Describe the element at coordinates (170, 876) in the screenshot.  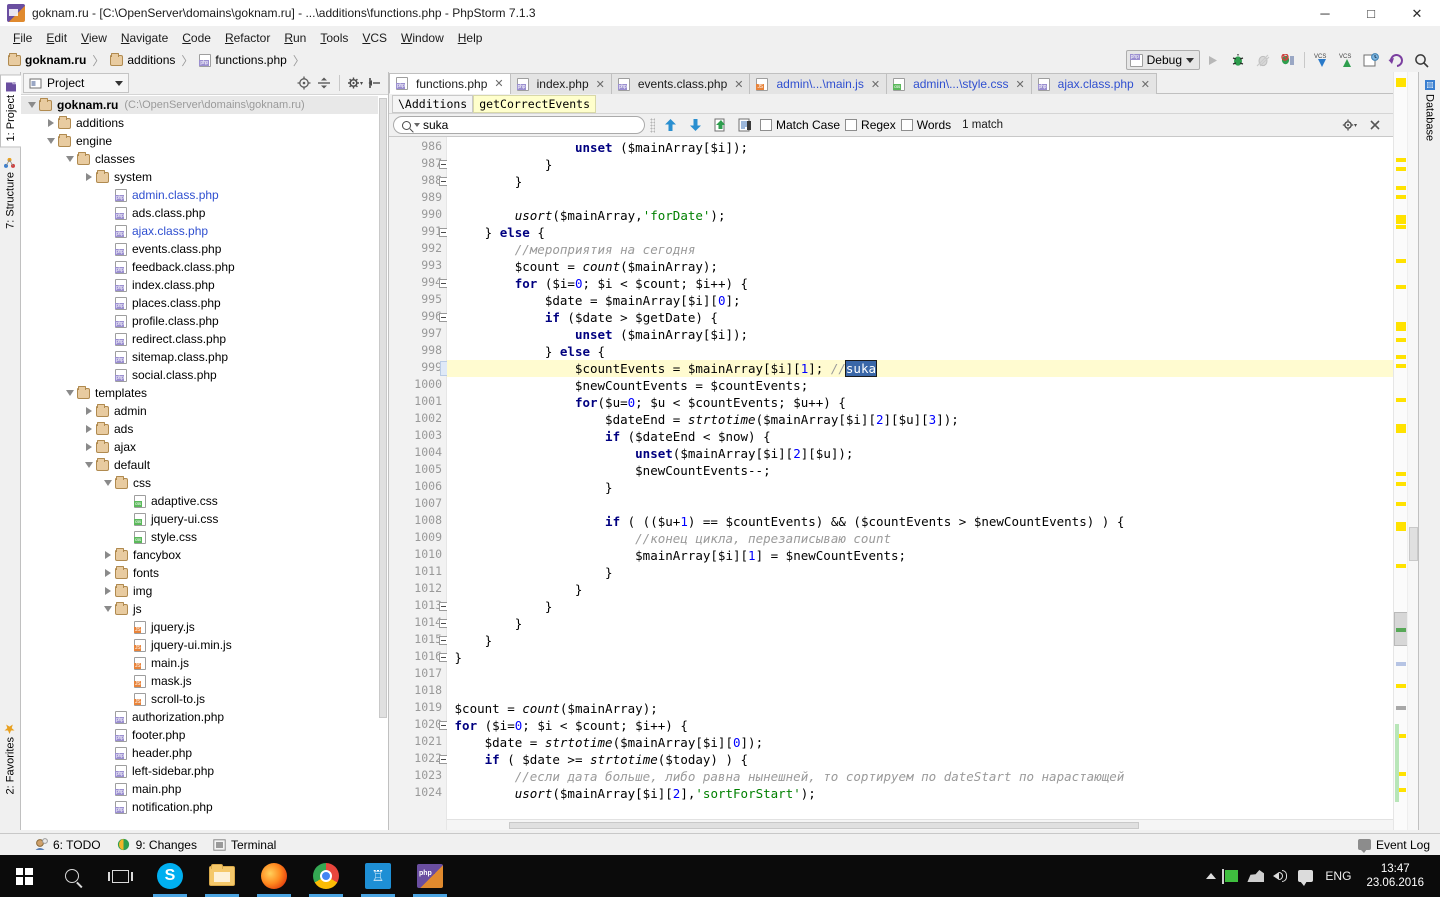
I see `taskbar-app-skype: S` at that location.